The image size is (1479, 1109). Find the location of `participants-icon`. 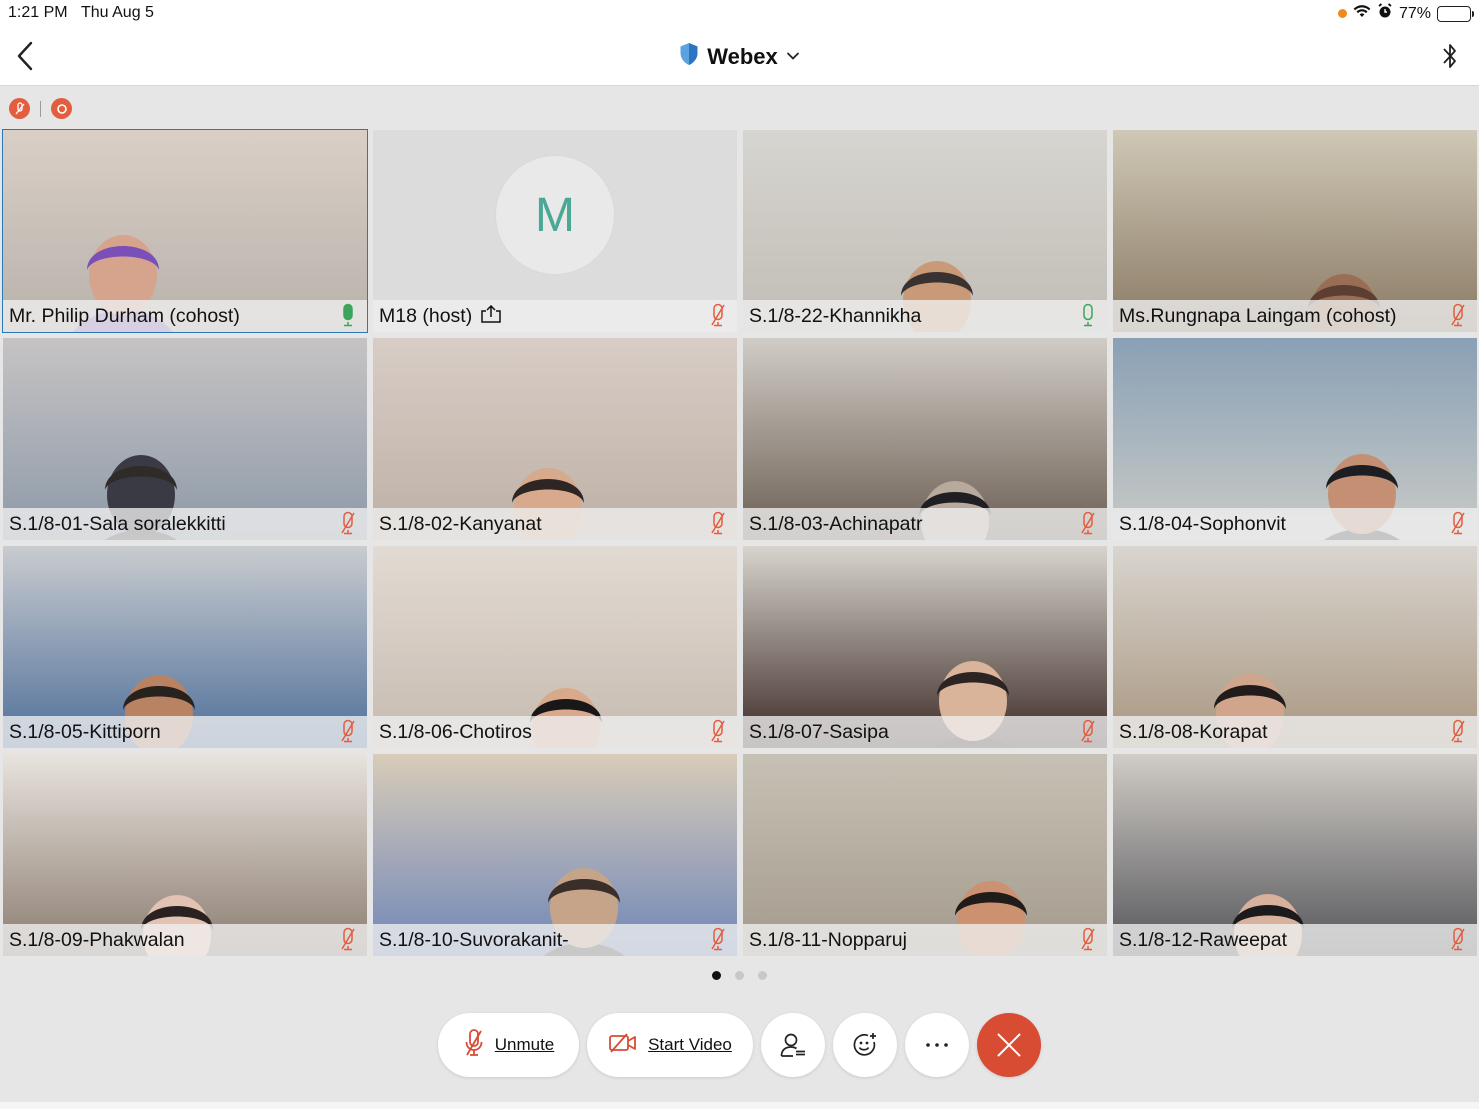

participants-icon is located at coordinates (792, 1045).